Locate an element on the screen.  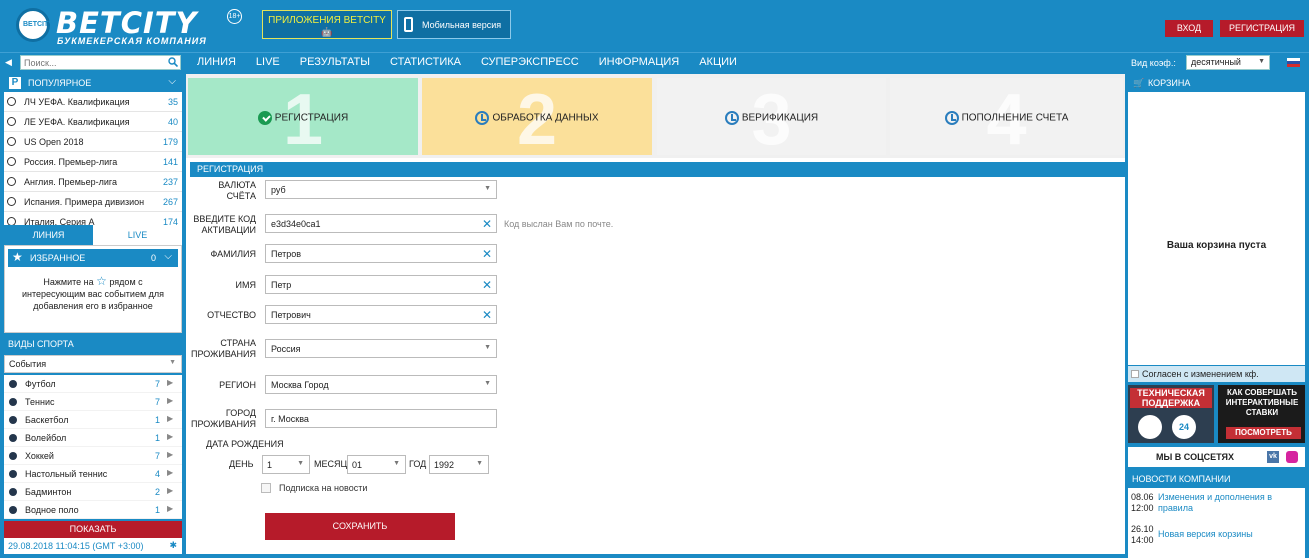
popular-item-name: ЛЕ УЕФА. Квалификация is located at coordinates (77, 122).